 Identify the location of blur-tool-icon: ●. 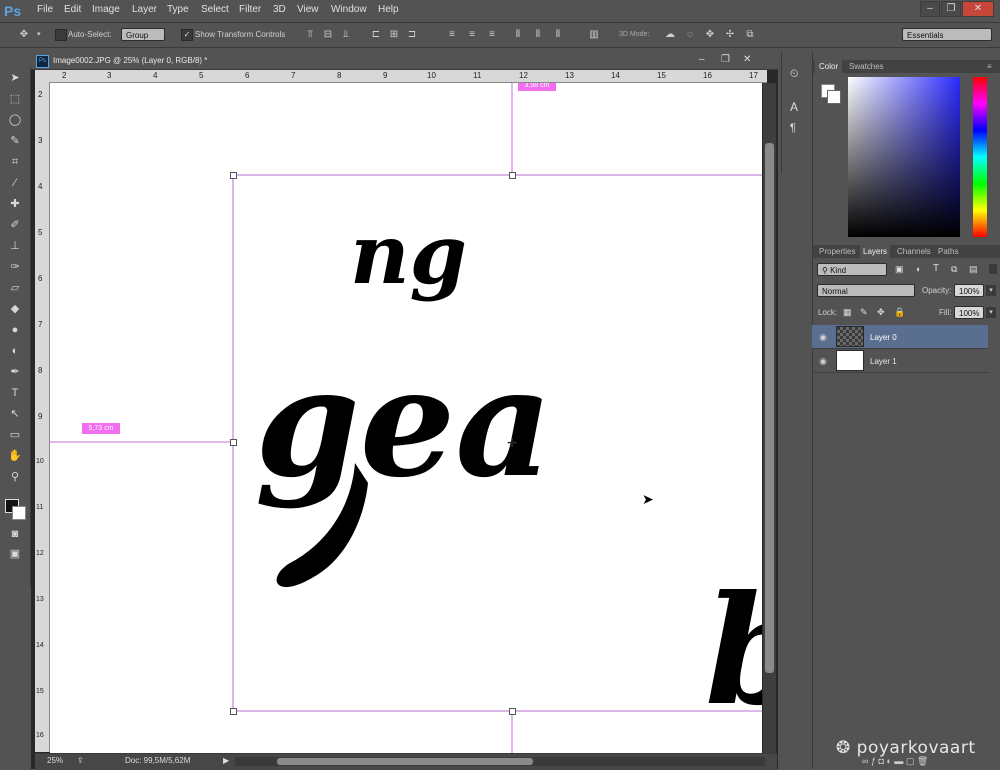
(15, 330).